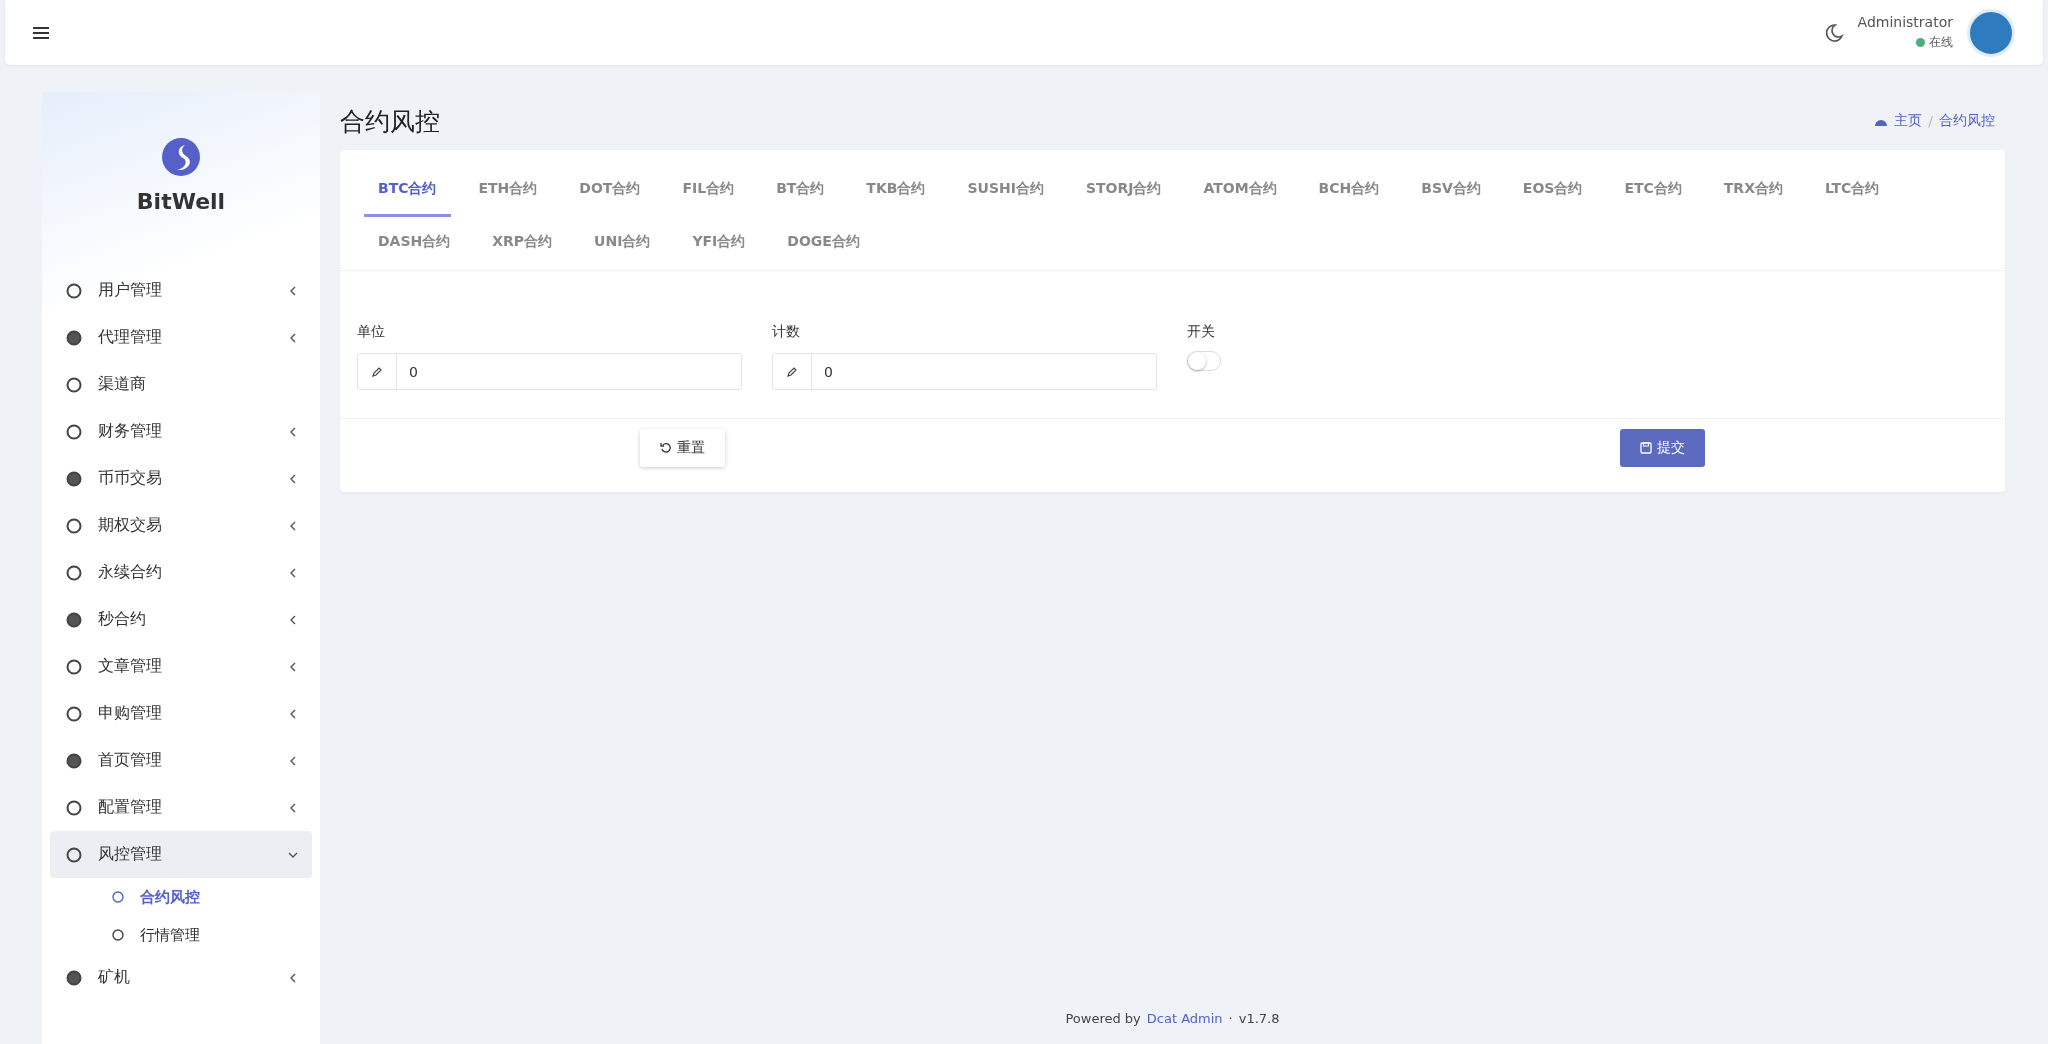 This screenshot has height=1044, width=2048. Describe the element at coordinates (1753, 190) in the screenshot. I see `tab: TRX合约` at that location.